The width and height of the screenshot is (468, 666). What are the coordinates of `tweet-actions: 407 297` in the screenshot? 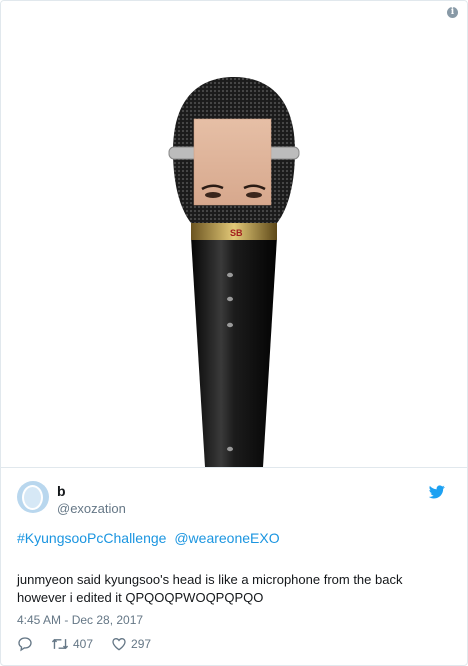 It's located at (93, 644).